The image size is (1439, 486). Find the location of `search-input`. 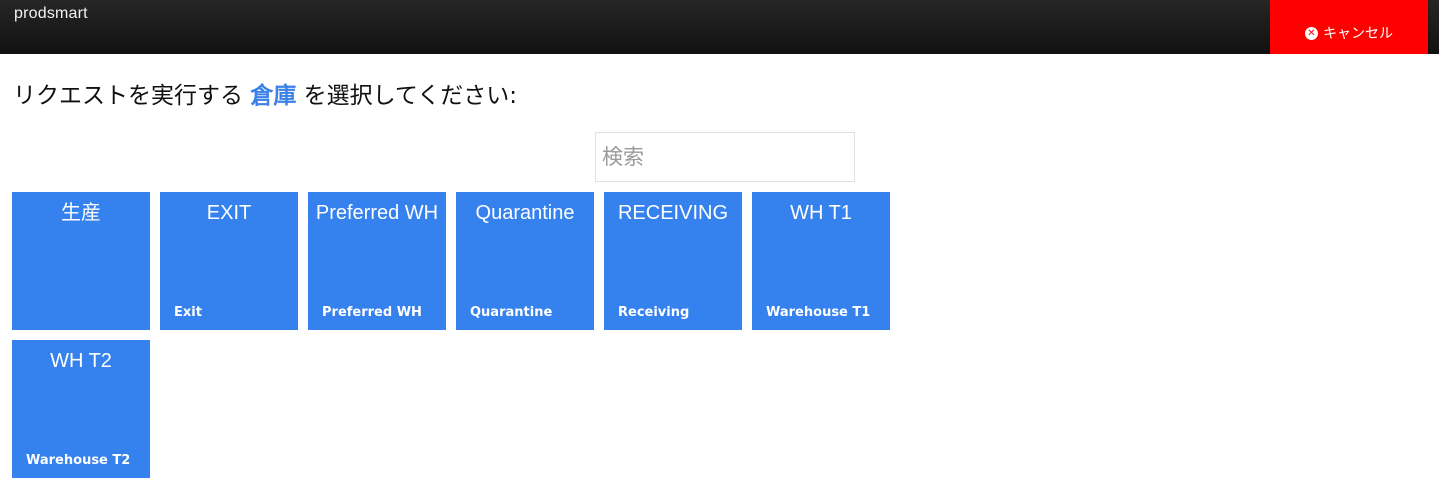

search-input is located at coordinates (725, 157).